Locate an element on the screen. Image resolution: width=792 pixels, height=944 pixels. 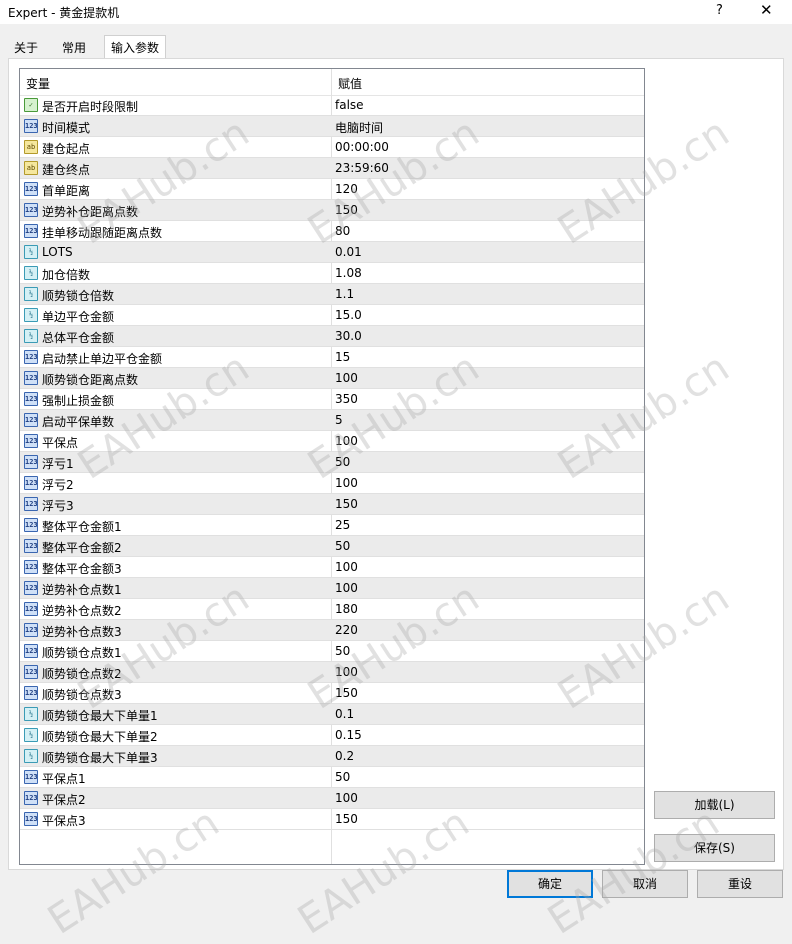
table-row: 123 启动平保单数 5 is located at coordinates (332, 420).